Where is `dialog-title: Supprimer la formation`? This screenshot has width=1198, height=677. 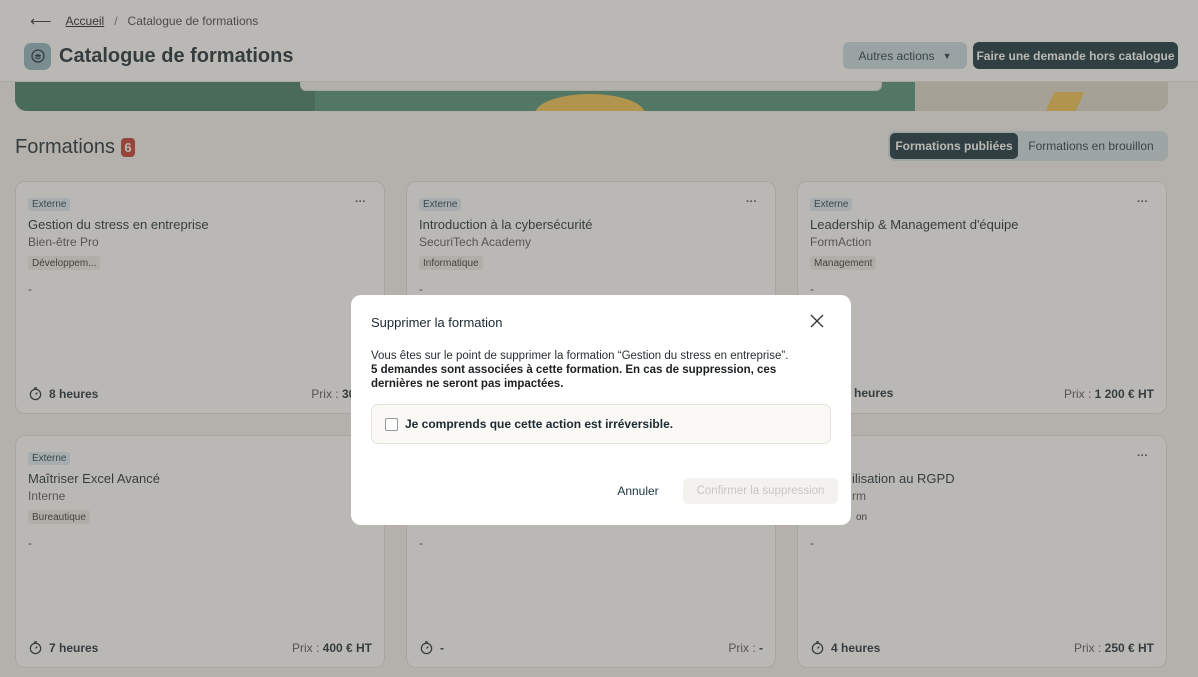
dialog-title: Supprimer la formation is located at coordinates (437, 322).